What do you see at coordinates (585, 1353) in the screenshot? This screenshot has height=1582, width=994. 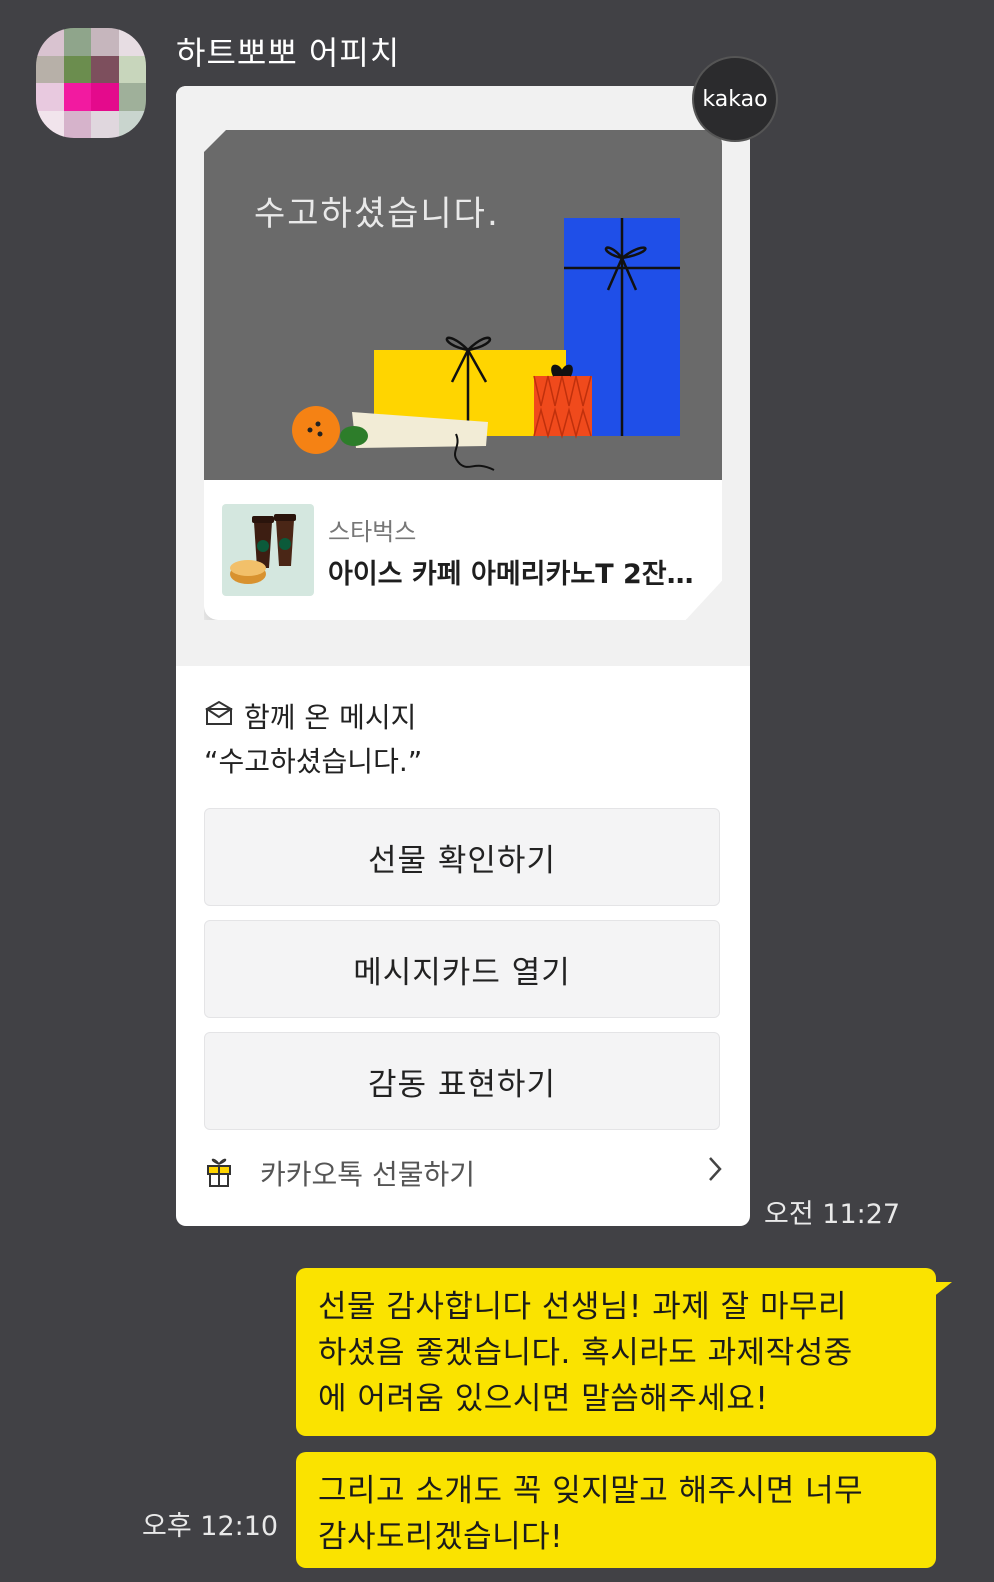 I see `message-line: 하셨음 좋겠습니다. 혹시라도 과제작성중` at bounding box center [585, 1353].